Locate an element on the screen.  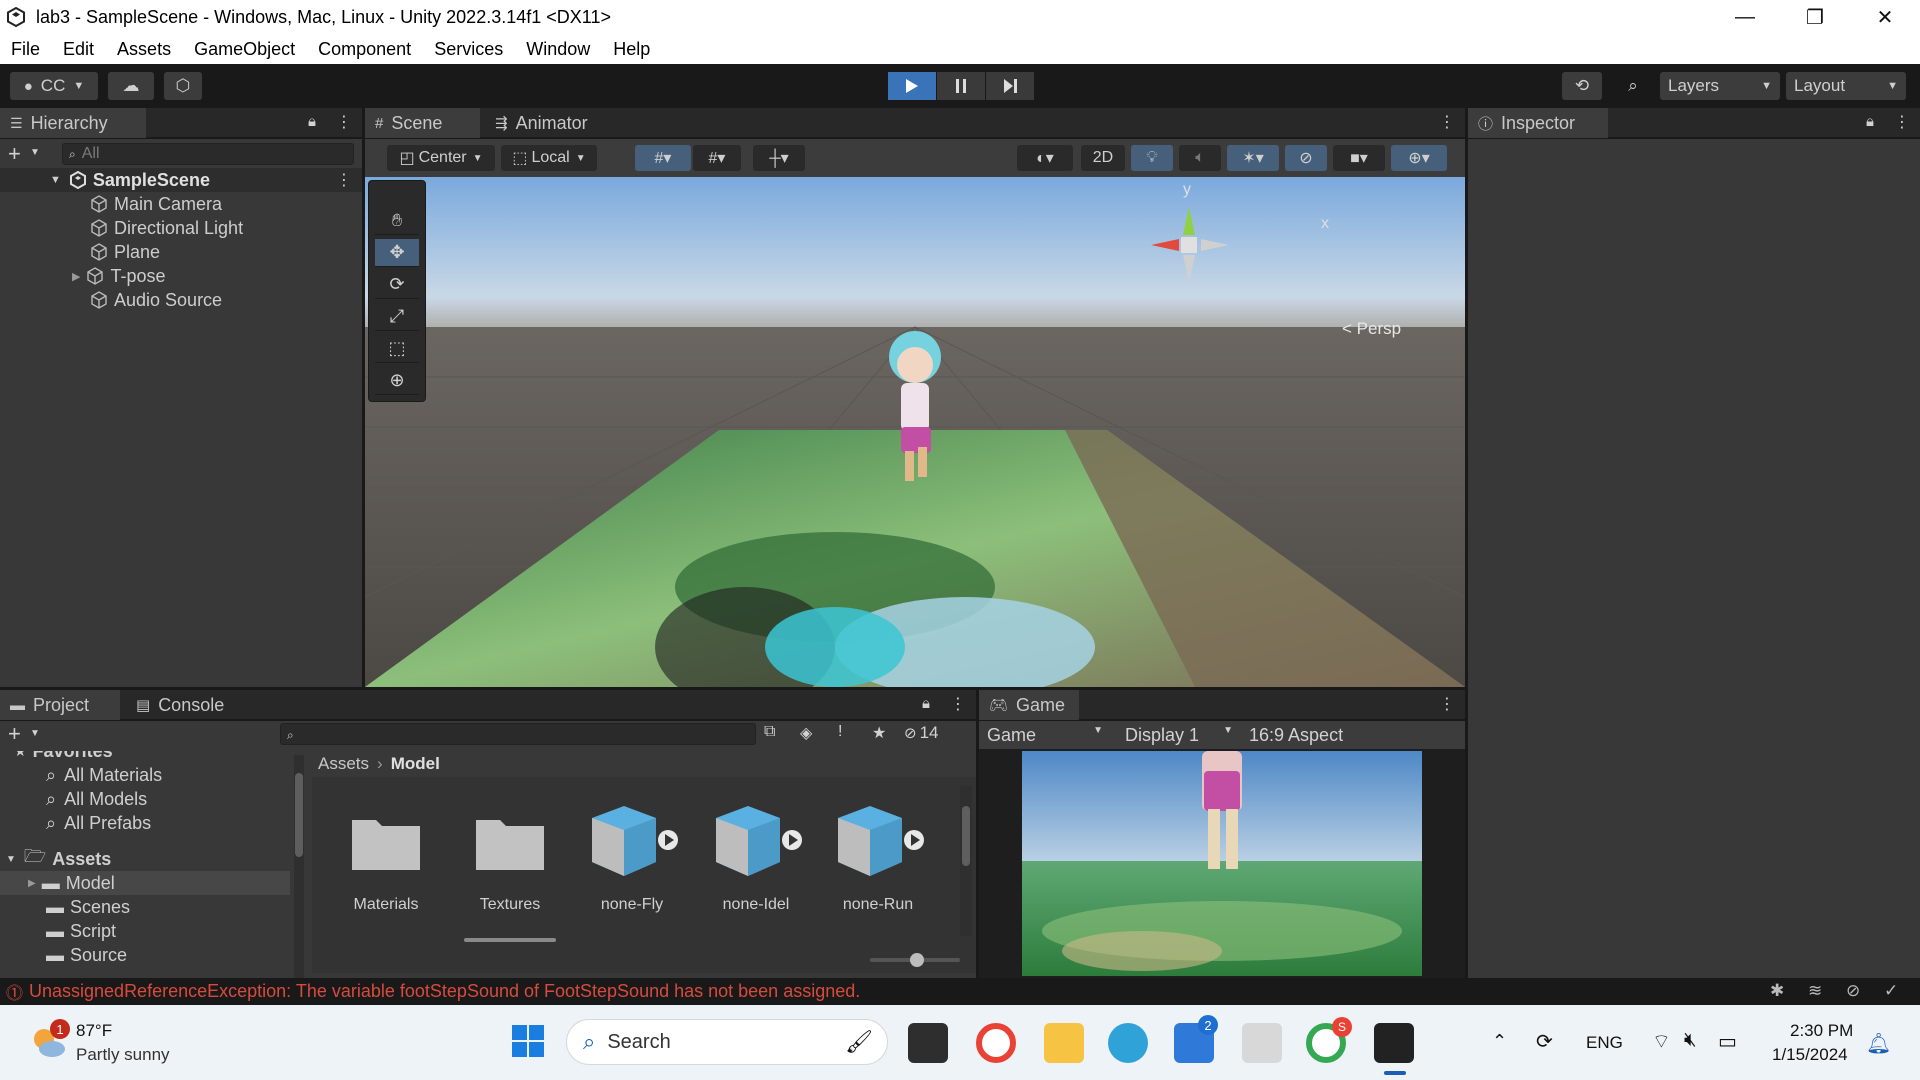
asset-grid-scrollbar is located at coordinates (966, 861).